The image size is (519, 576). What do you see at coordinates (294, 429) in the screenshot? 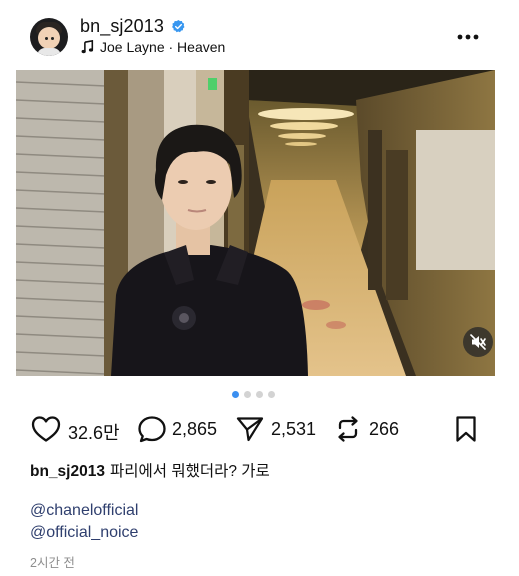
I see `share-count: 2,531` at bounding box center [294, 429].